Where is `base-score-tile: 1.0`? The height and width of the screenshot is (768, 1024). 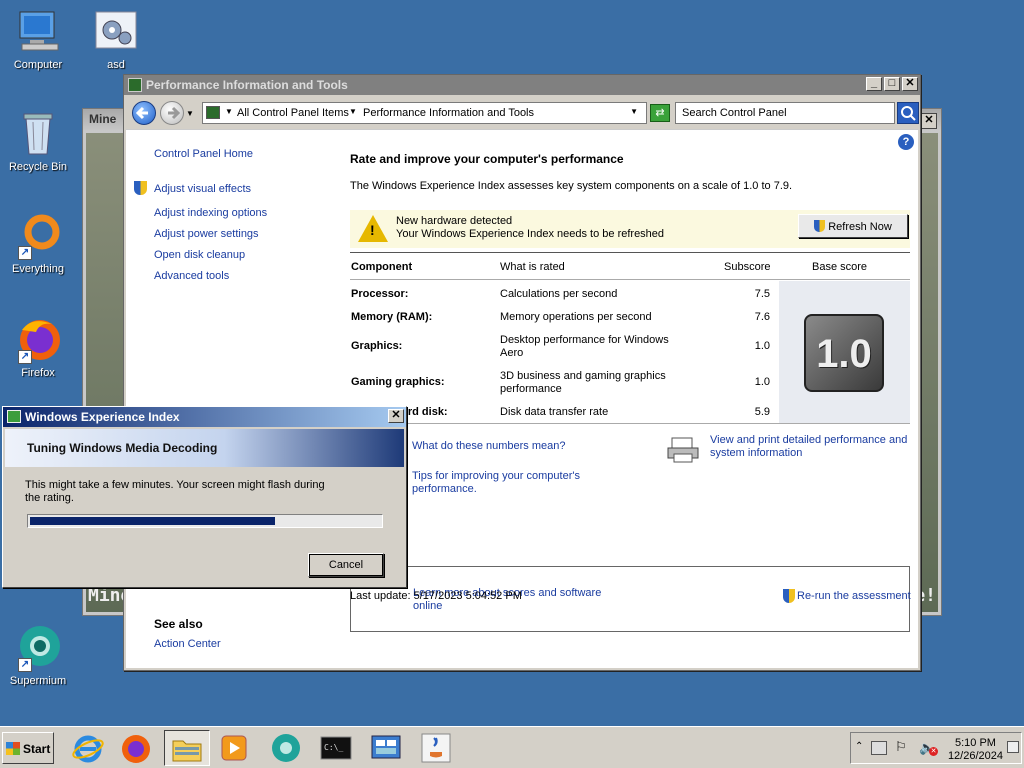 base-score-tile: 1.0 is located at coordinates (844, 353).